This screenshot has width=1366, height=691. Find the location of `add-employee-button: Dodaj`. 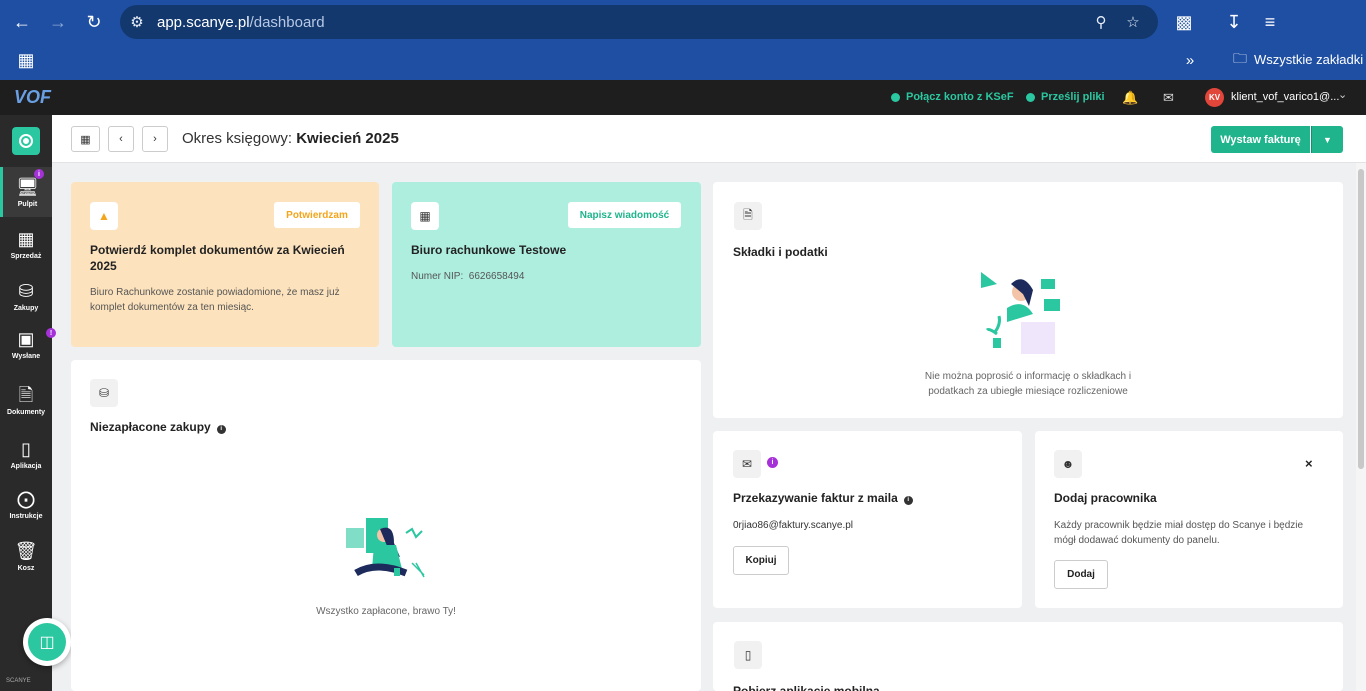

add-employee-button: Dodaj is located at coordinates (1081, 574).